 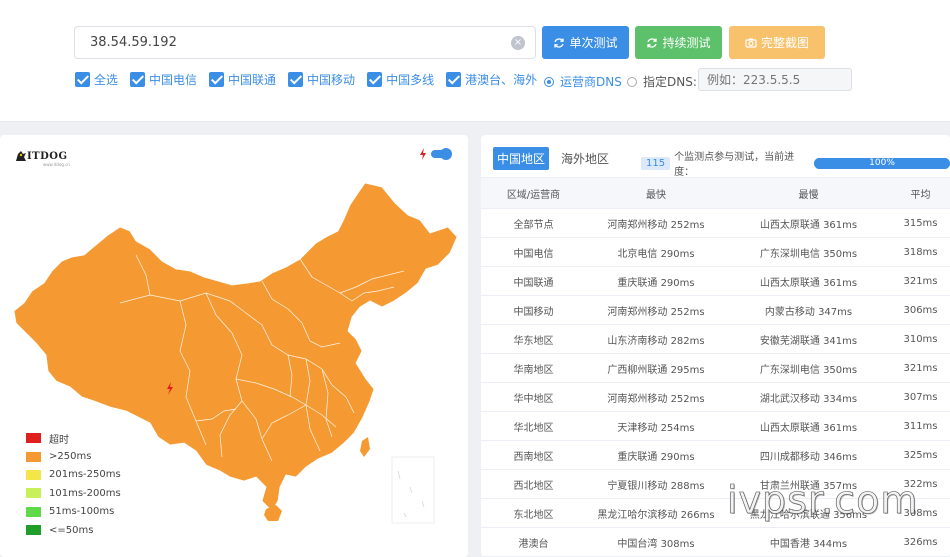 I want to click on site-watermark: ivpsr.com, so click(x=823, y=500).